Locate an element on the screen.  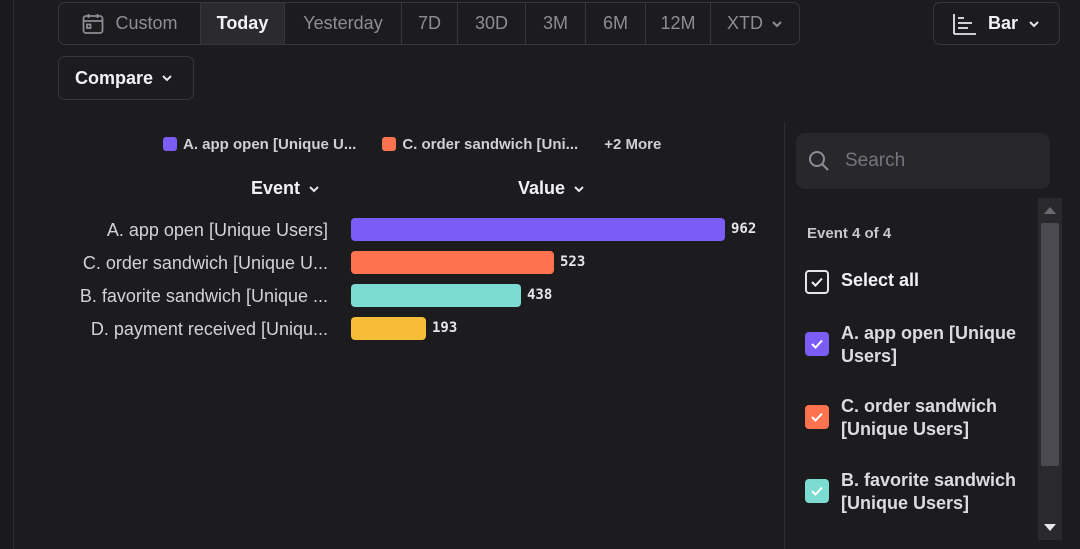
range-7d: 7D is located at coordinates (430, 23).